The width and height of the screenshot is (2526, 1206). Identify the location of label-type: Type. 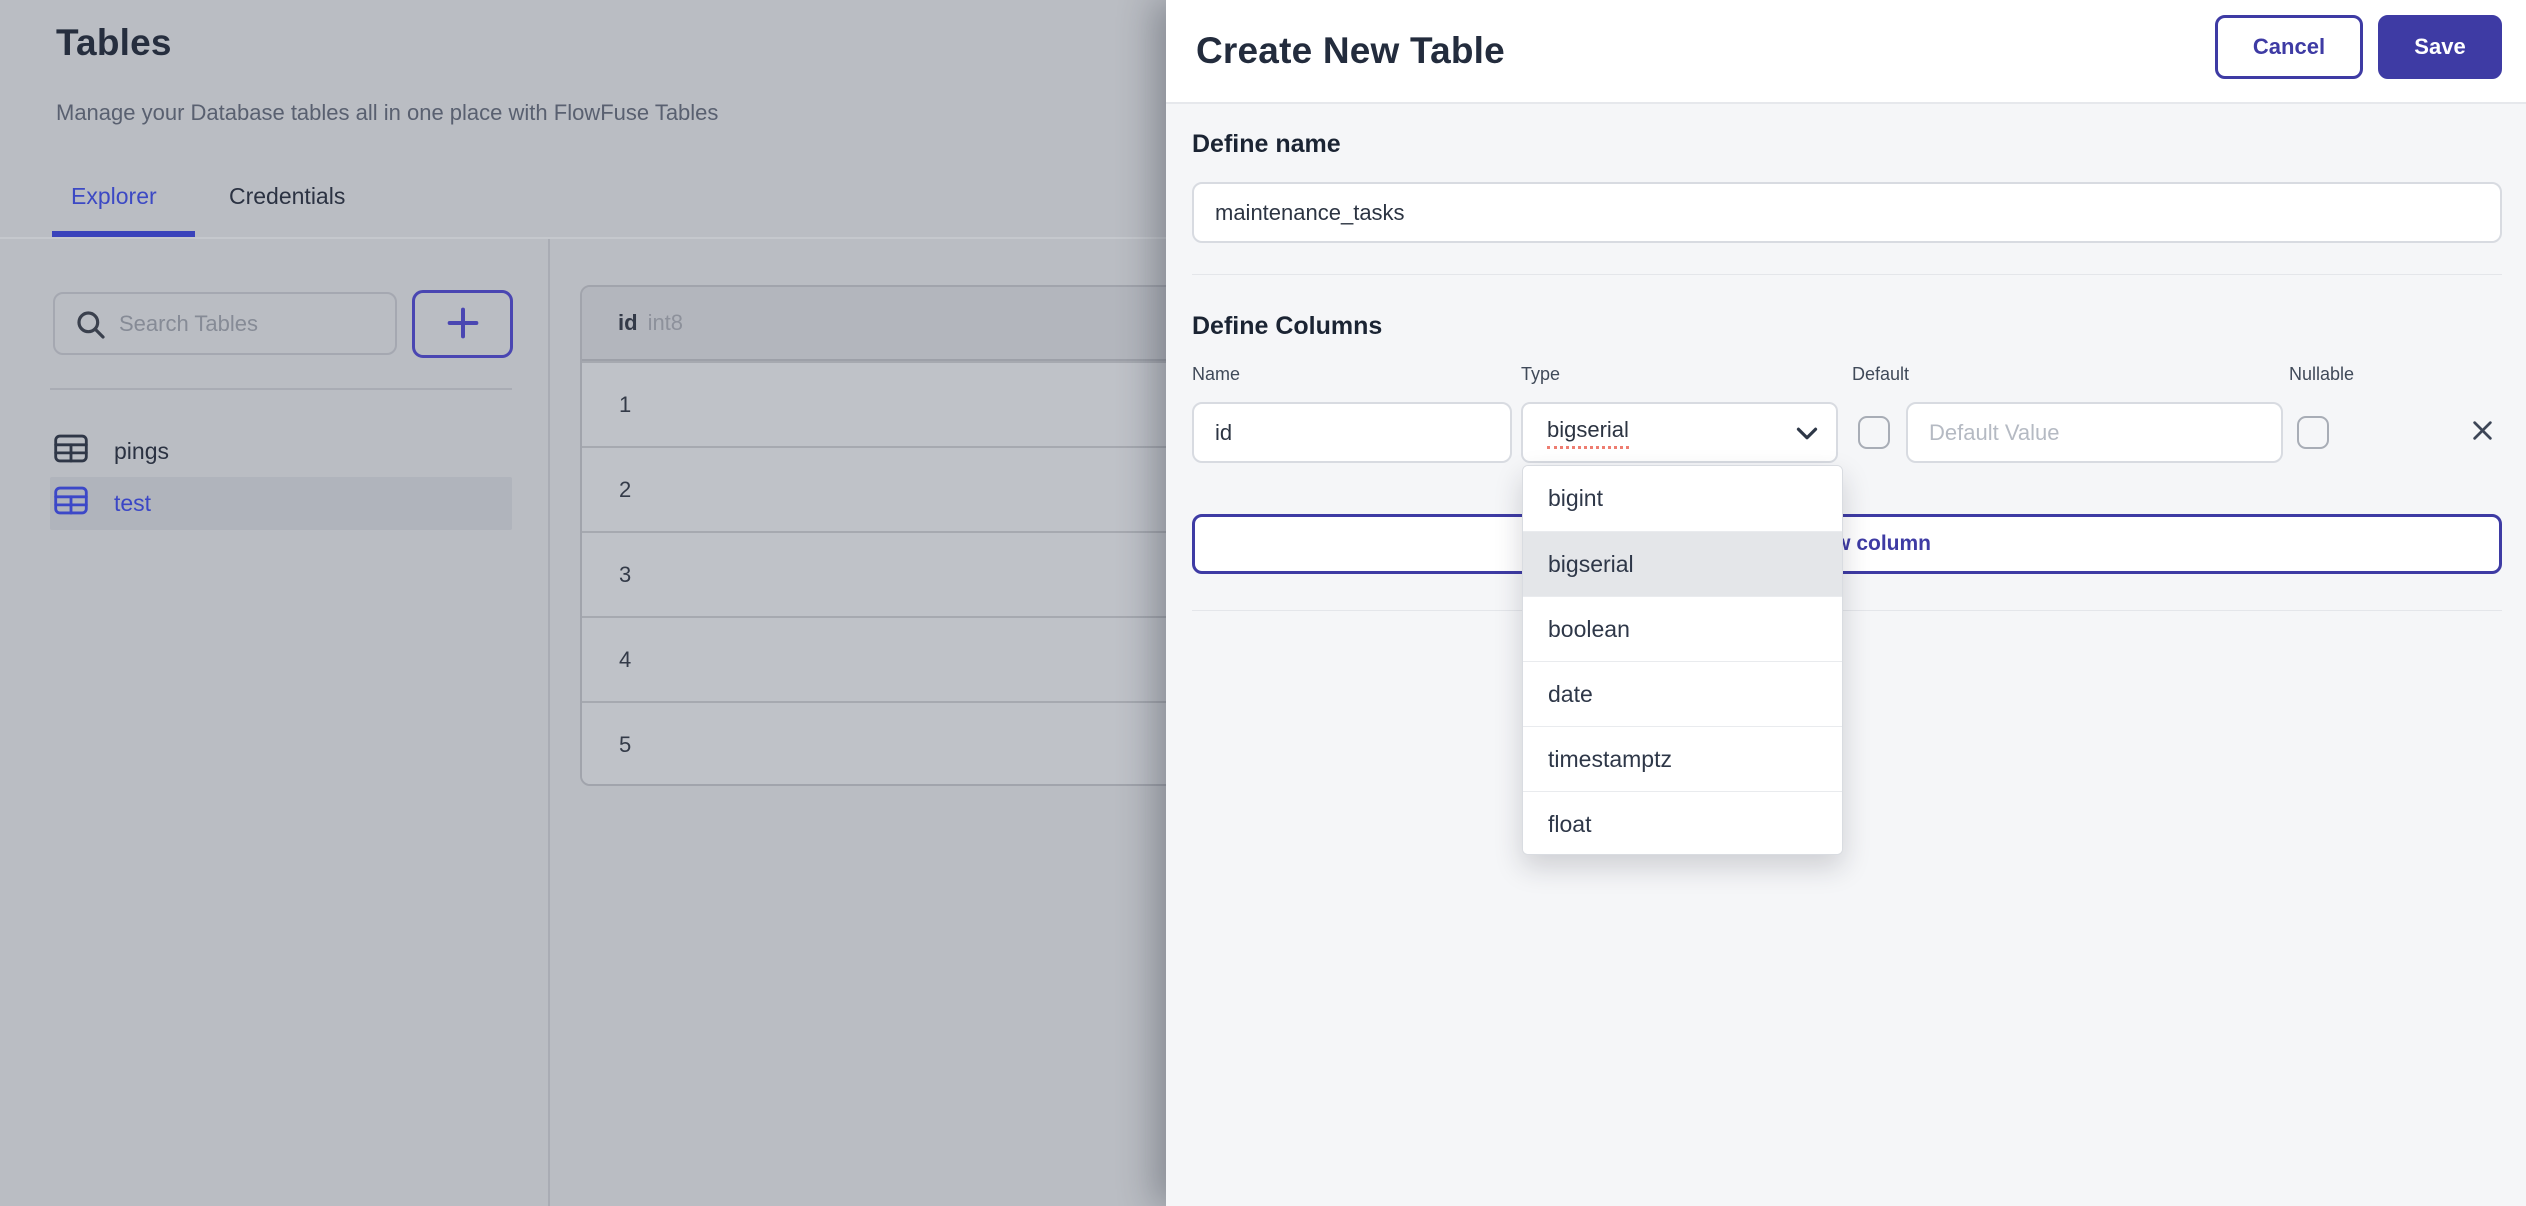
(1541, 374).